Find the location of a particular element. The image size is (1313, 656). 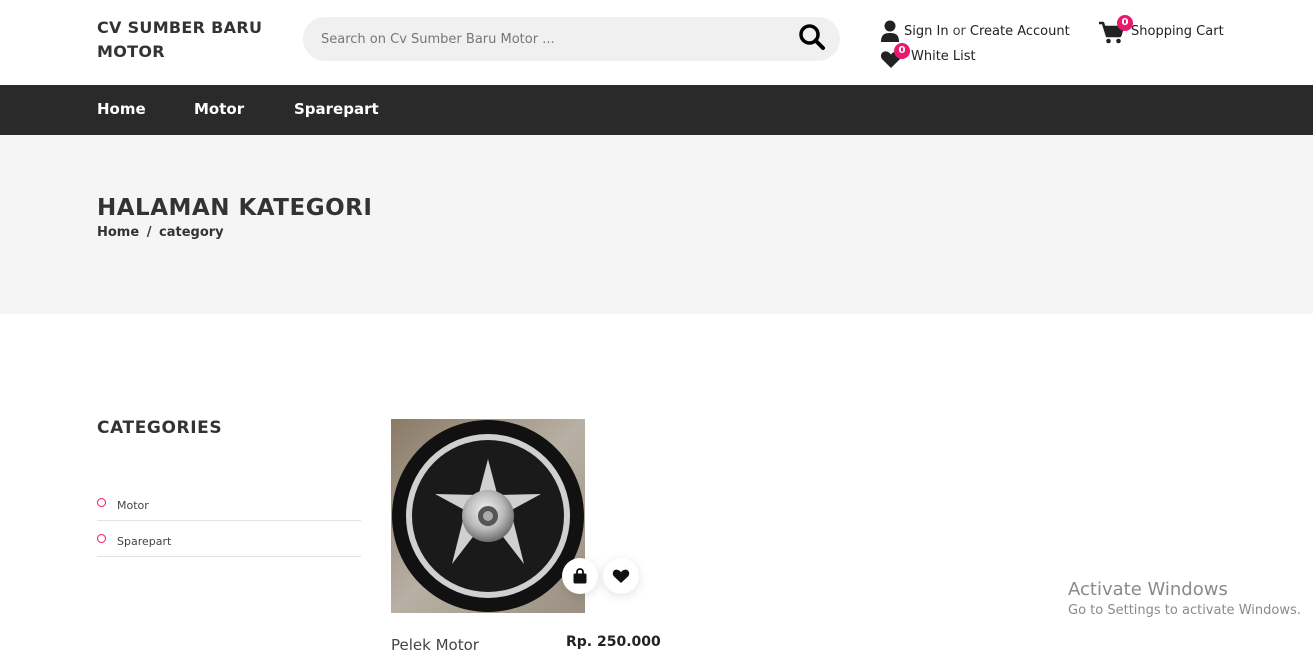

nav-item-motor: Motor is located at coordinates (219, 109).